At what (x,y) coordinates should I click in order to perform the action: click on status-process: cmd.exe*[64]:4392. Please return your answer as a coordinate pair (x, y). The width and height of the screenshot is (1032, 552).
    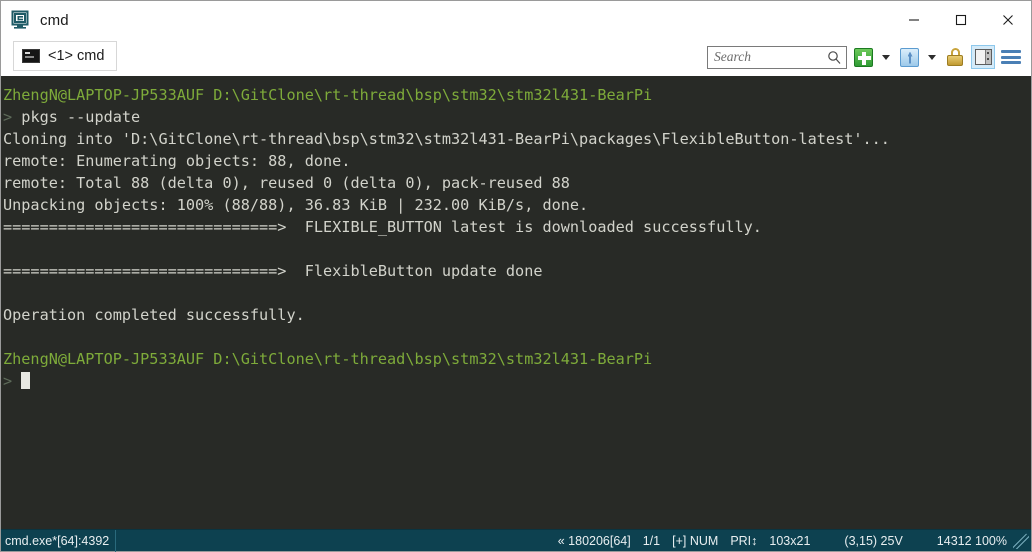
    Looking at the image, I should click on (57, 540).